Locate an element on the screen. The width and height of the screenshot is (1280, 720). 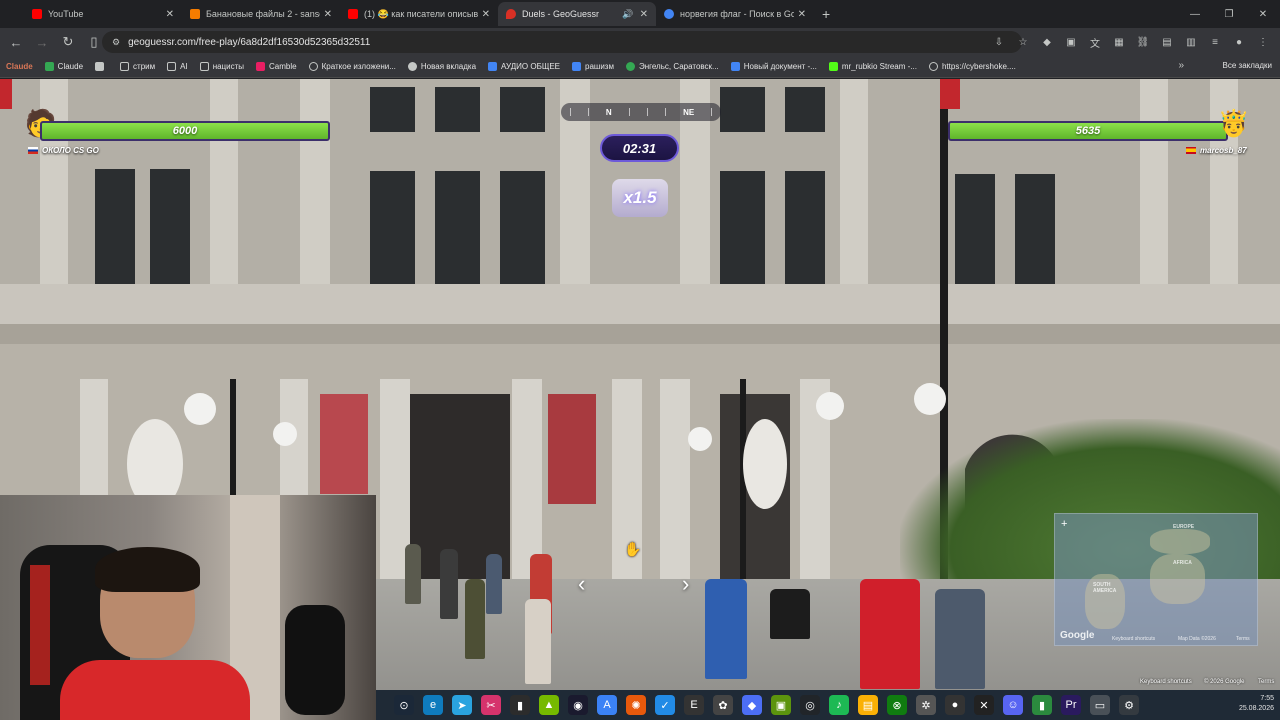
tab-youtube: YouTube ✕ is located at coordinates (103, 14).